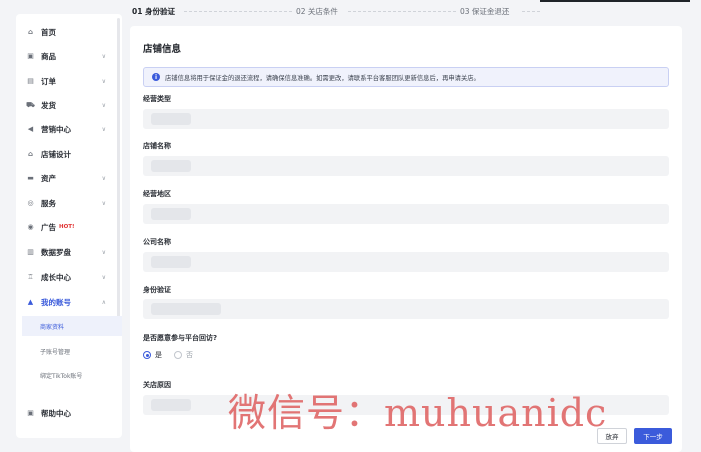 Image resolution: width=701 pixels, height=452 pixels. Describe the element at coordinates (156, 77) in the screenshot. I see `info-icon: i` at that location.